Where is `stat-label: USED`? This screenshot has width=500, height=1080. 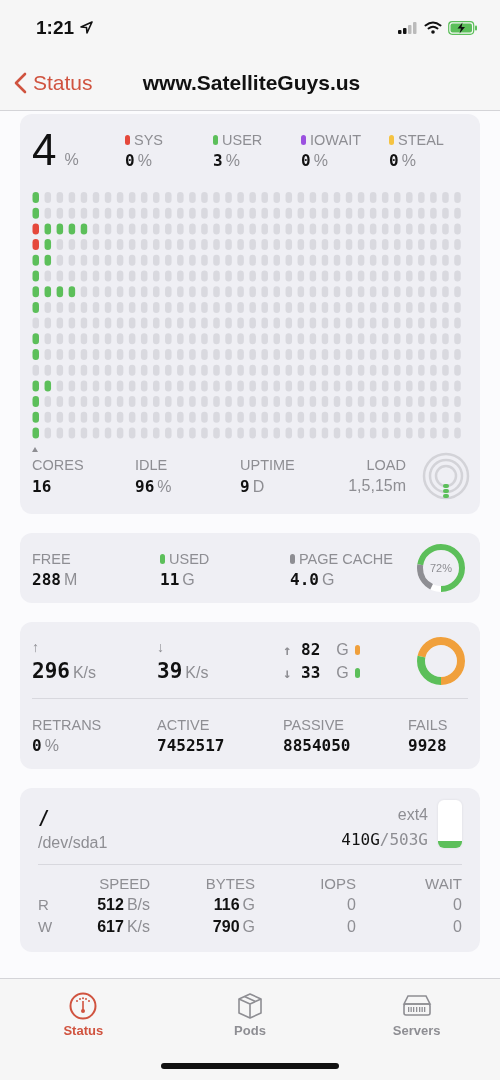 stat-label: USED is located at coordinates (225, 559).